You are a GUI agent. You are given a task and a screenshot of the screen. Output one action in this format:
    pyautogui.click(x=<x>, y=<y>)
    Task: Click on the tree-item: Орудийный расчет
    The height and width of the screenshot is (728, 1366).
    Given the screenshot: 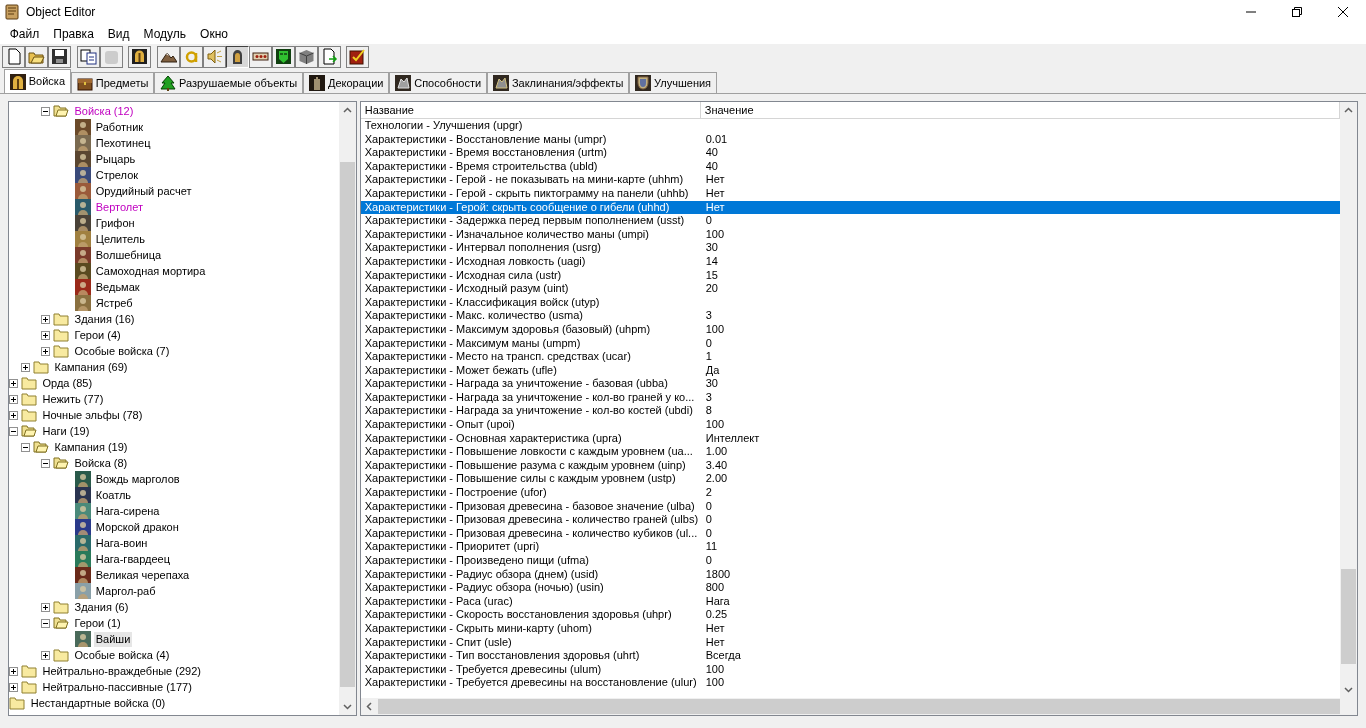 What is the action you would take?
    pyautogui.click(x=143, y=191)
    